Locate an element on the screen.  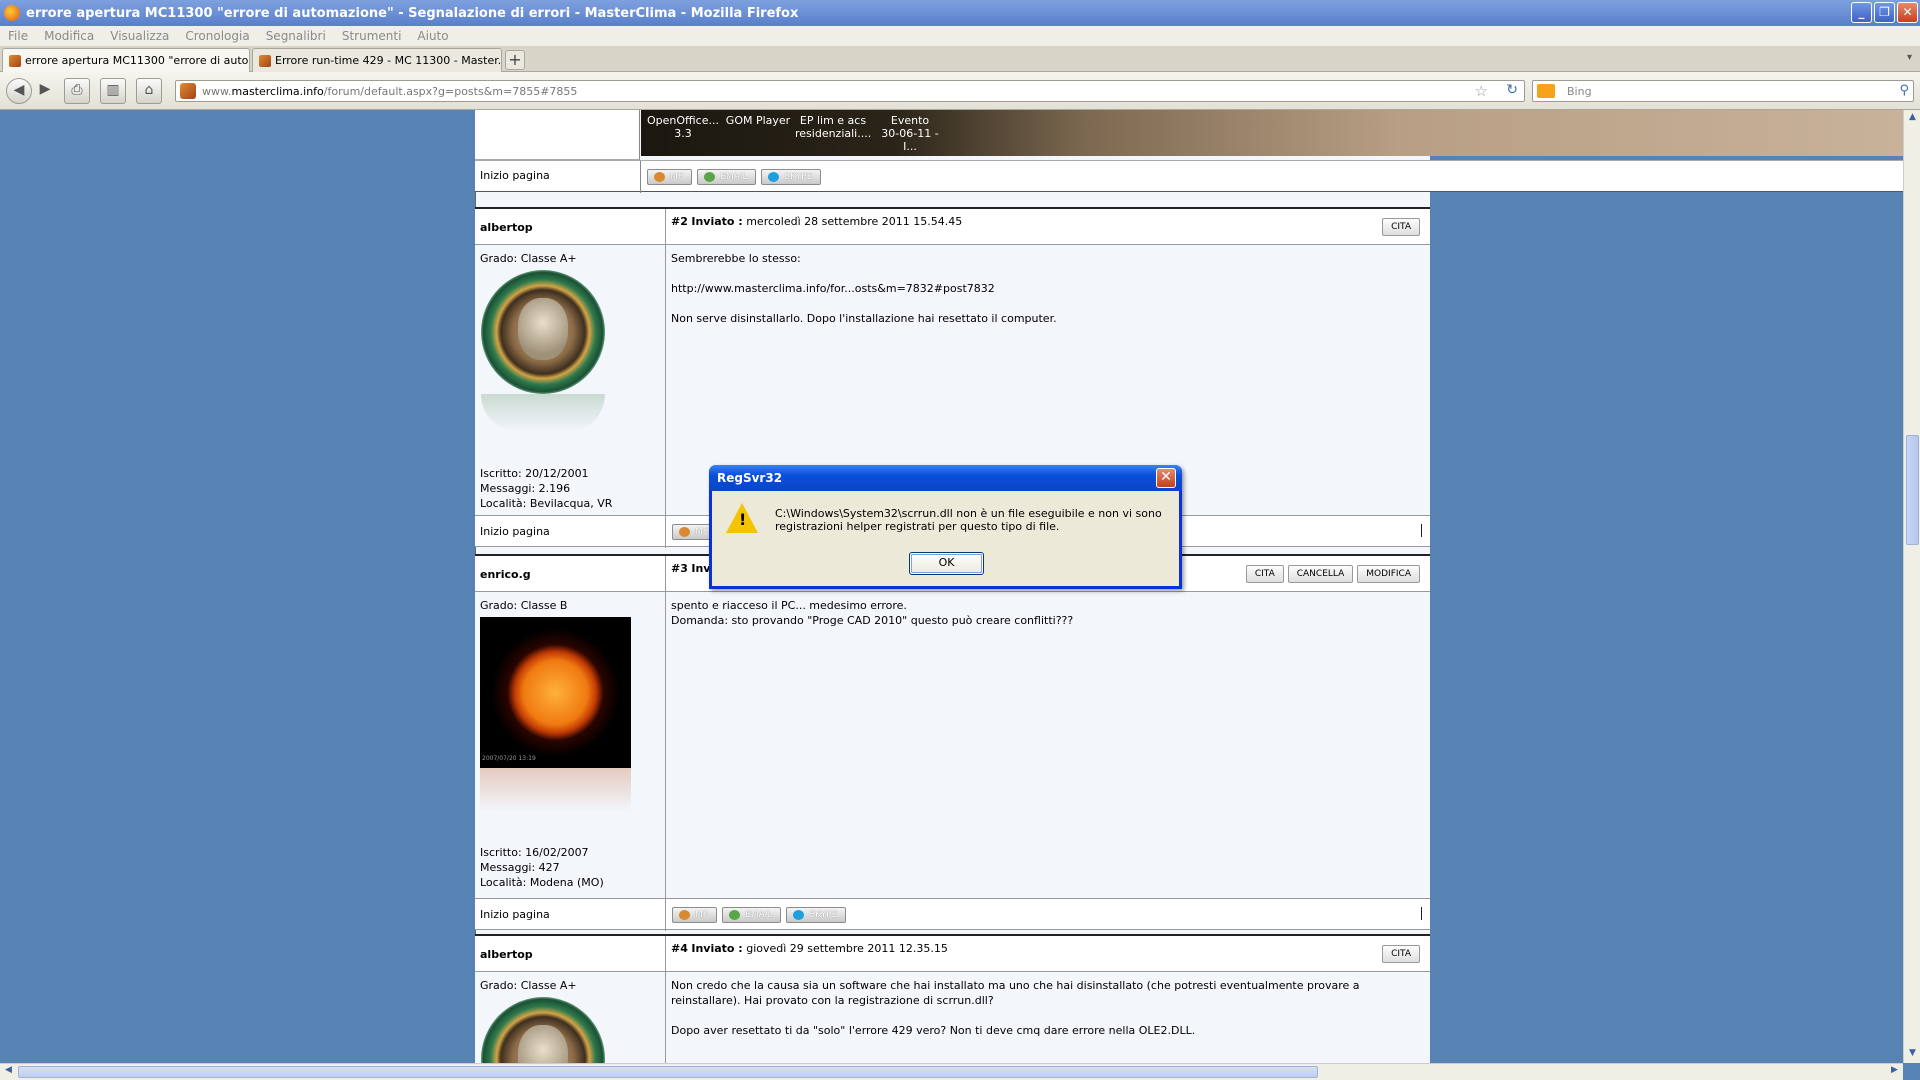
bookmark-star-icon: ☆ is located at coordinates (1481, 91).